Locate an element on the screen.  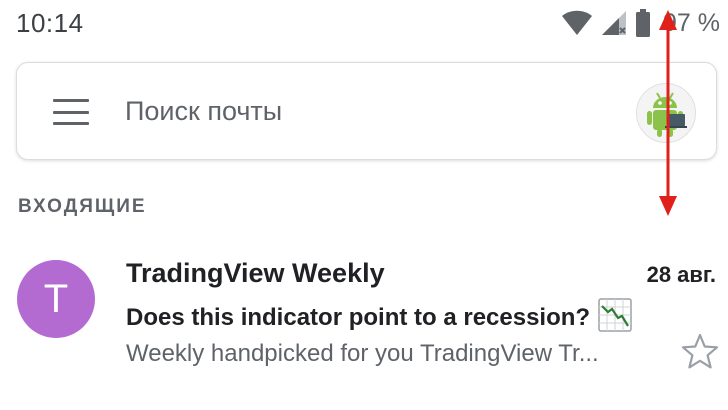
chart-decreasing-icon is located at coordinates (615, 317).